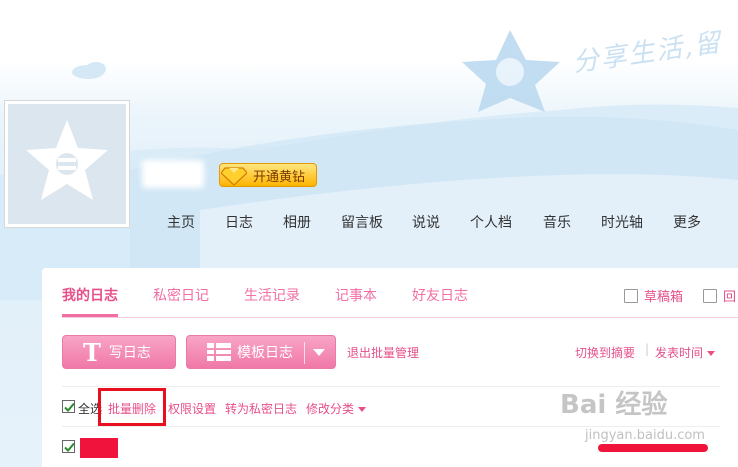 Image resolution: width=738 pixels, height=467 pixels. I want to click on tab-private-diary: 私密日记, so click(181, 295).